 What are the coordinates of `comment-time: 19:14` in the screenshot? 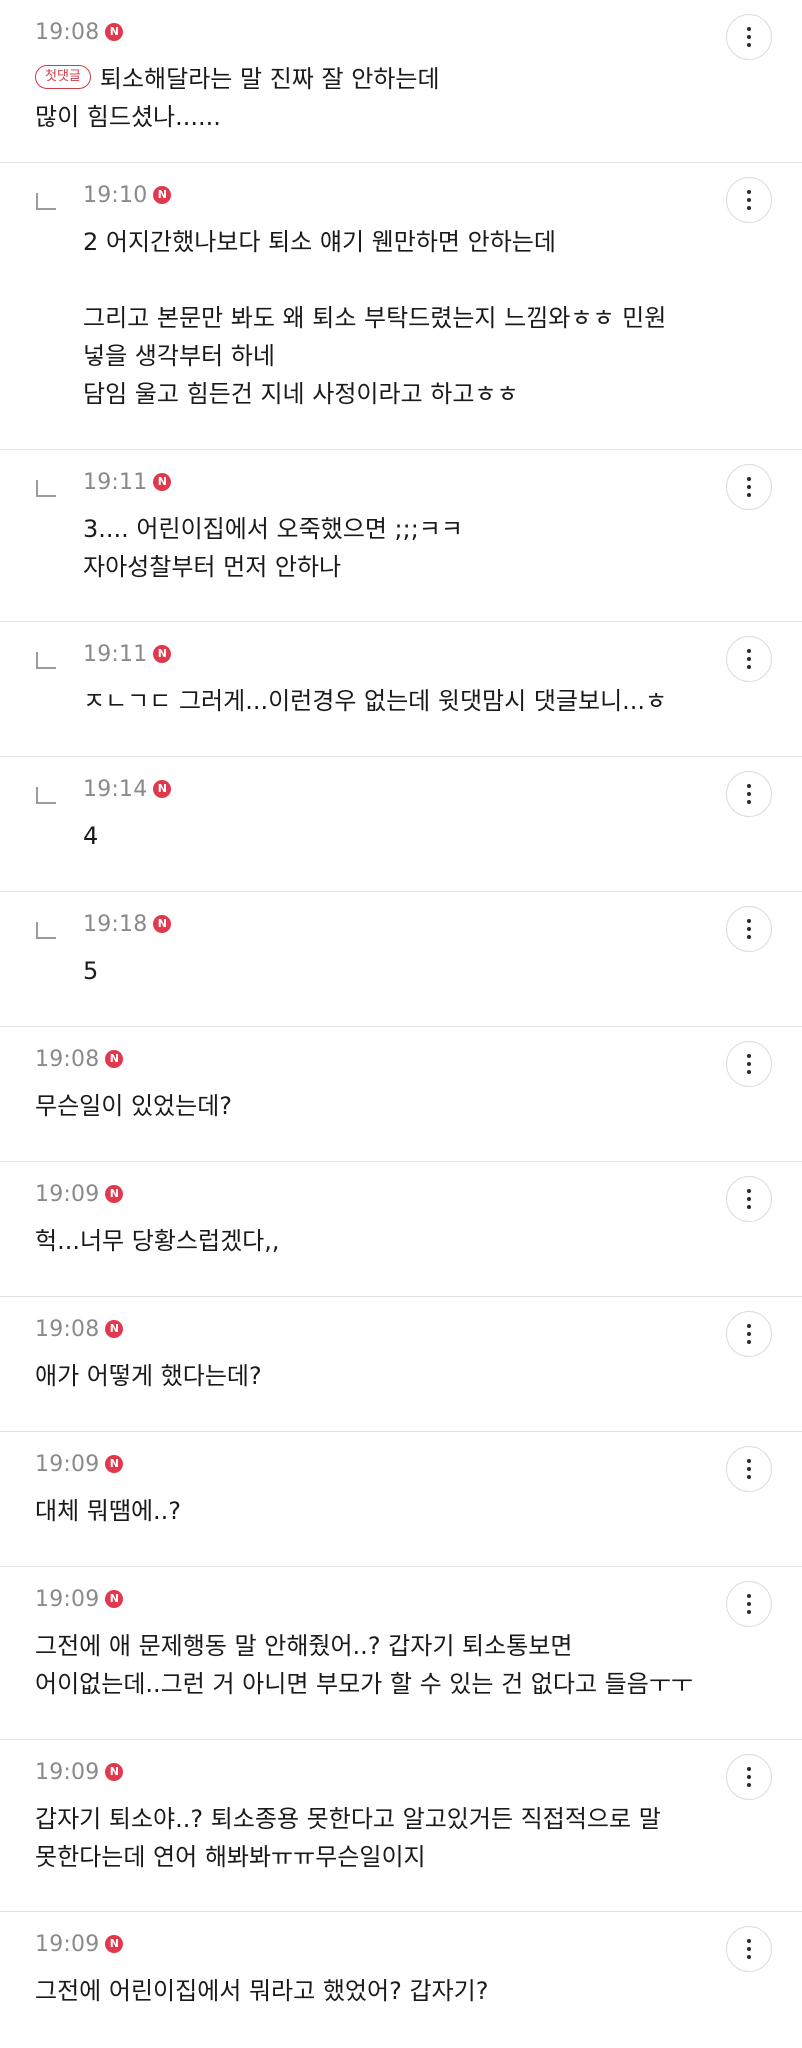 It's located at (115, 789).